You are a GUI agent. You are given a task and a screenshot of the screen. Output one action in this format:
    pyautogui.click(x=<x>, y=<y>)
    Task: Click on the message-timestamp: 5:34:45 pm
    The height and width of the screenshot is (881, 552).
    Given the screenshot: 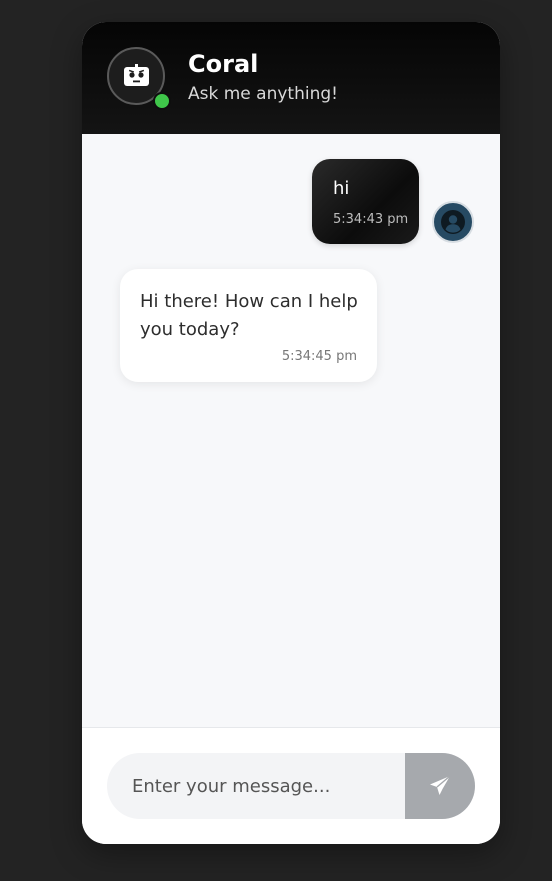 What is the action you would take?
    pyautogui.click(x=319, y=356)
    